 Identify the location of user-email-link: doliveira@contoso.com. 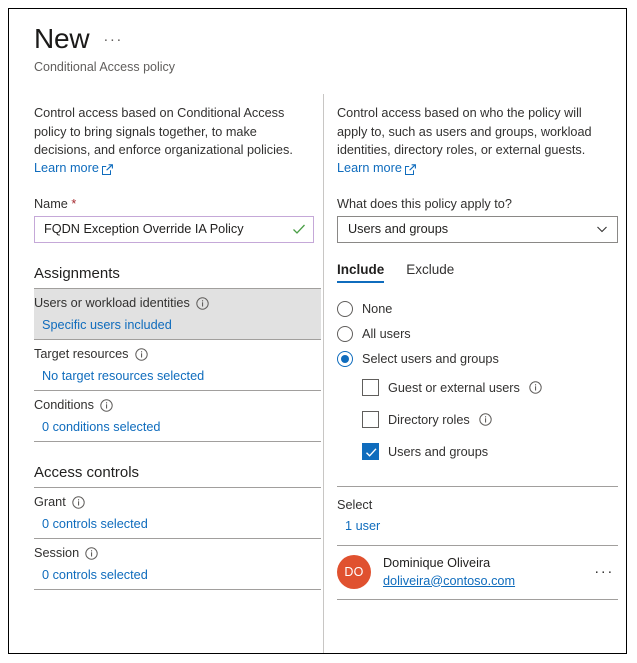
(449, 581).